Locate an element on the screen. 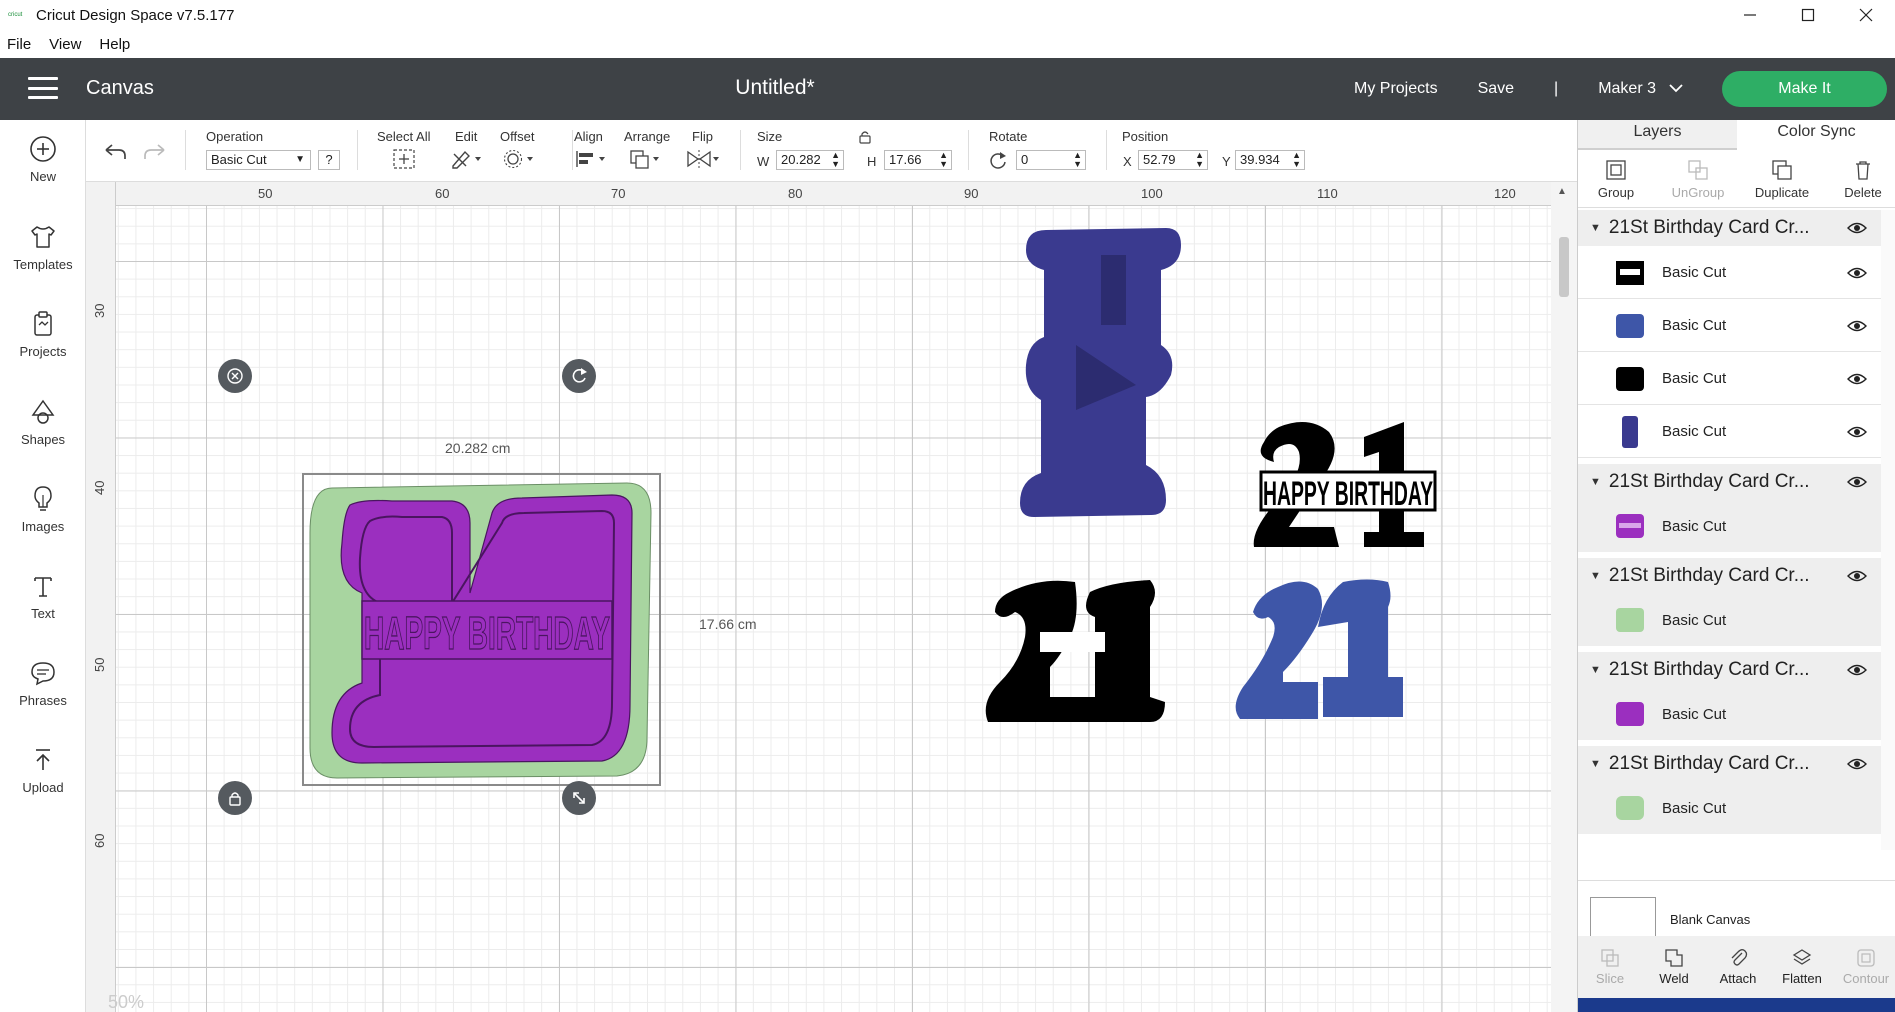 The width and height of the screenshot is (1895, 1012). flip-icon is located at coordinates (704, 159).